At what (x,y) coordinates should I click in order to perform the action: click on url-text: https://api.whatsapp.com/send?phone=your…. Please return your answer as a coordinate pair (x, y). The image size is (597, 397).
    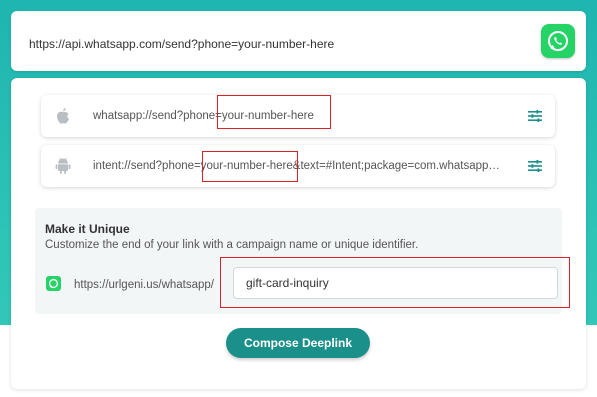
    Looking at the image, I should click on (182, 44).